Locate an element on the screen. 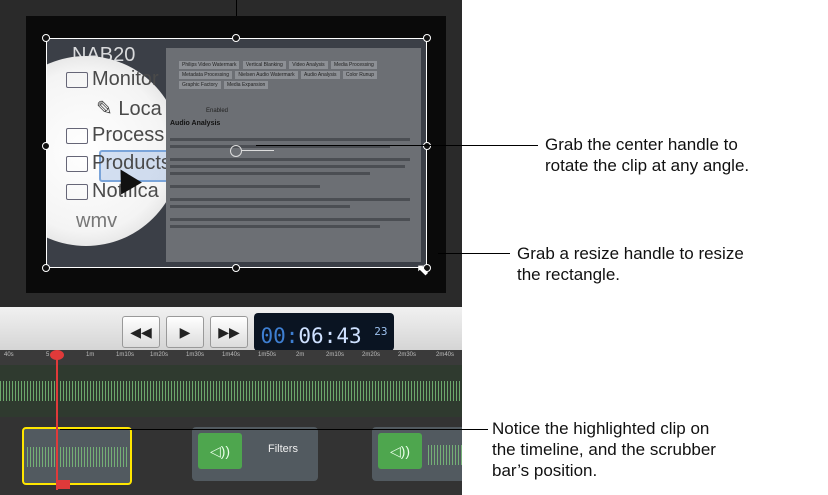 The image size is (828, 495). tick-label: 1m30s is located at coordinates (195, 355).